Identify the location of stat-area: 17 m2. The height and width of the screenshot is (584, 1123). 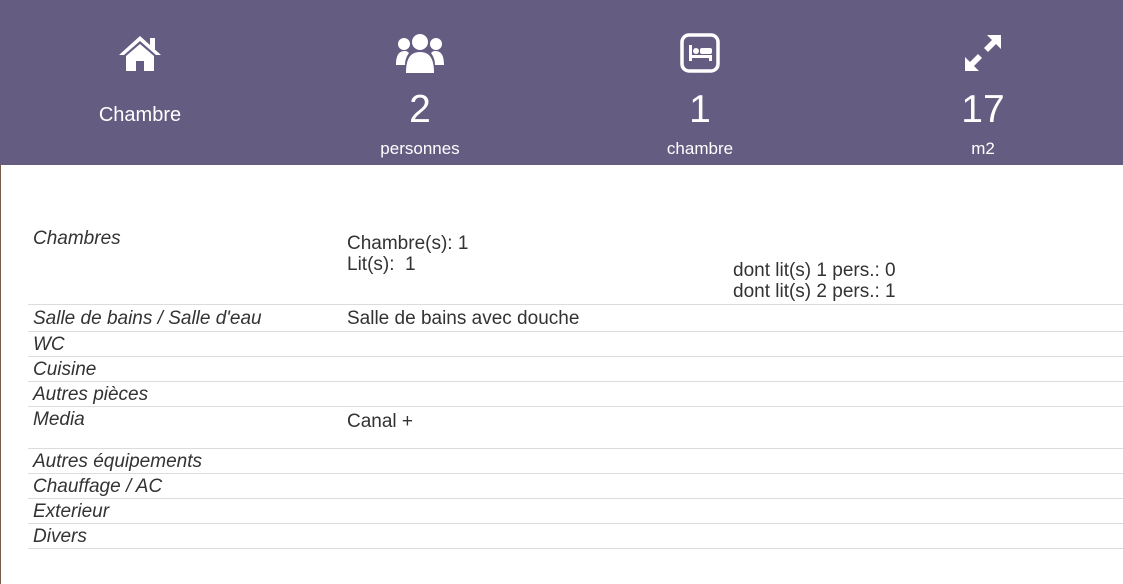
(983, 82).